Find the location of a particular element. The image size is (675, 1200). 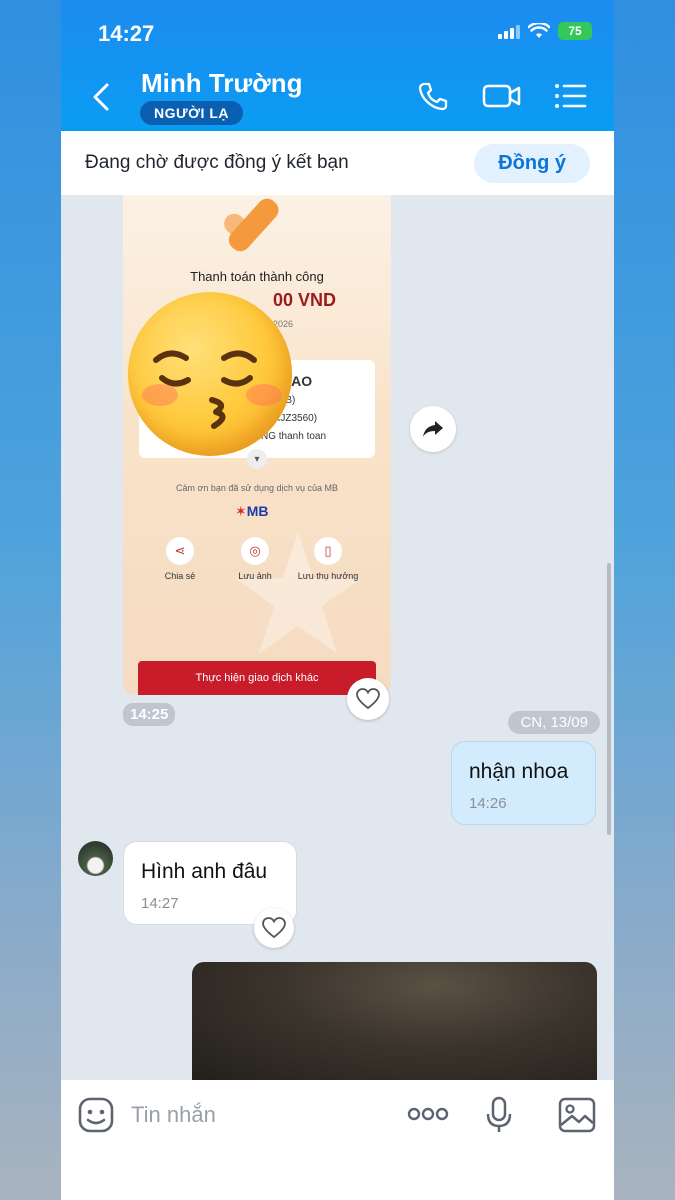

forward-arrow-icon is located at coordinates (433, 429).